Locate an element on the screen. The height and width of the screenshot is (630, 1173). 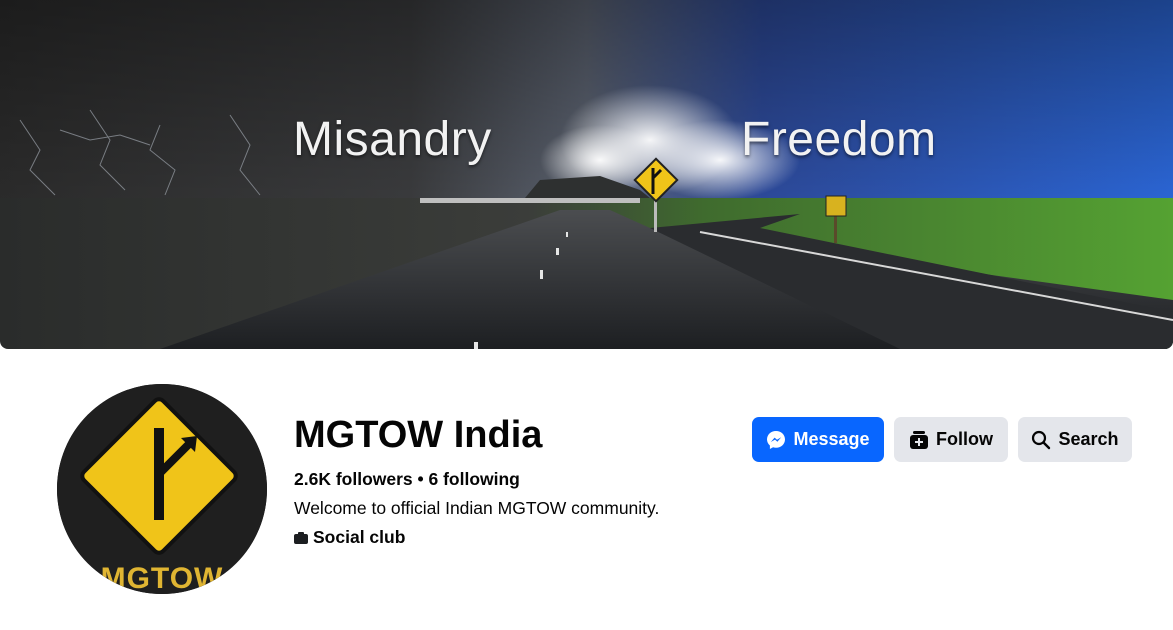
profile-avatar: MGTOW is located at coordinates (162, 489).